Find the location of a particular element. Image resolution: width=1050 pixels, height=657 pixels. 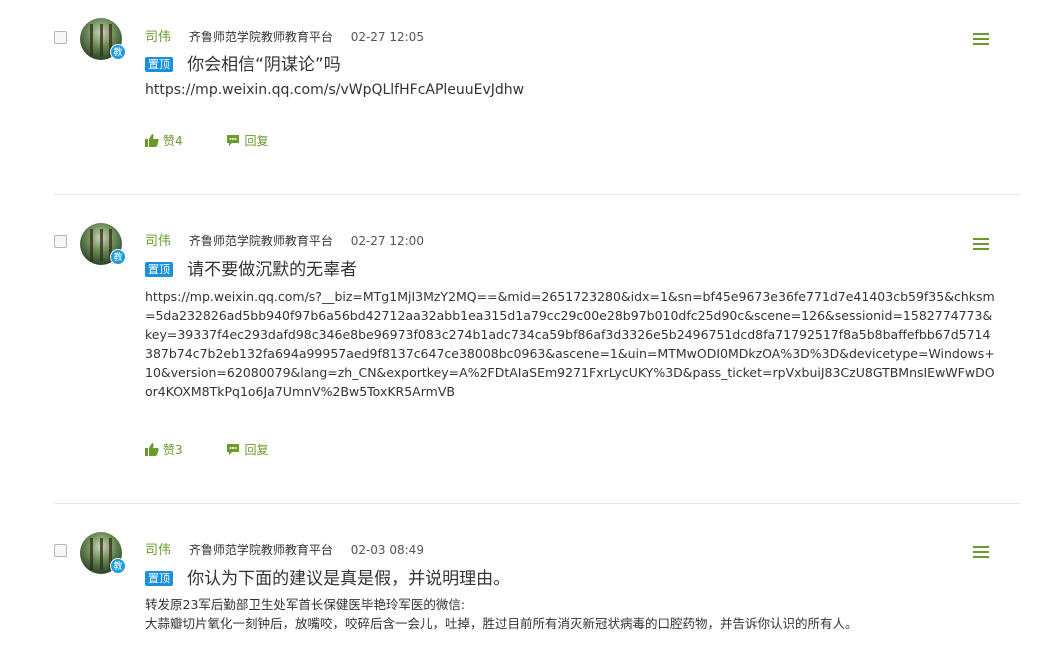

post-actions: 赞3 回复 is located at coordinates (226, 449).